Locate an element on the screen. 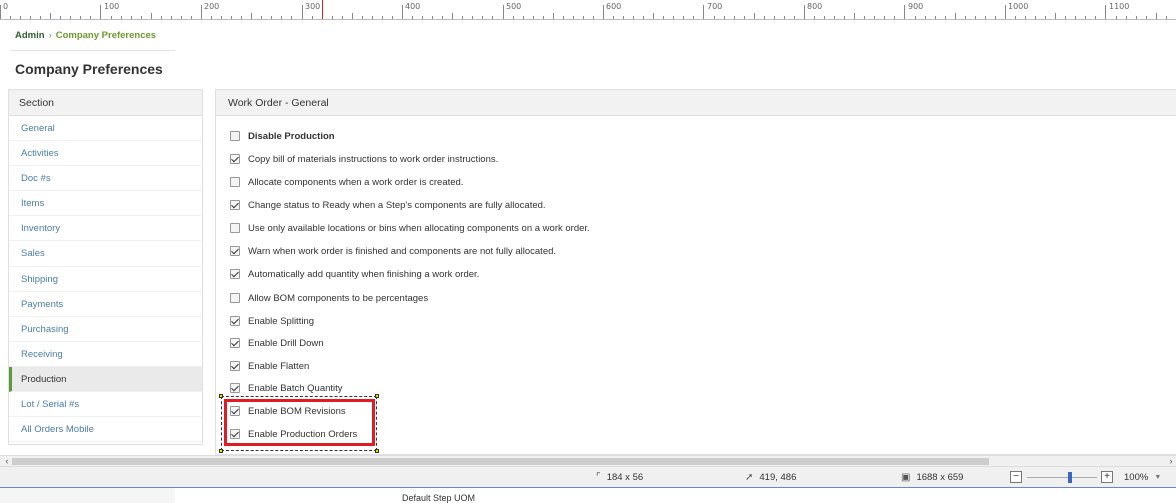 The width and height of the screenshot is (1176, 503). sidebar-header: Section is located at coordinates (105, 103).